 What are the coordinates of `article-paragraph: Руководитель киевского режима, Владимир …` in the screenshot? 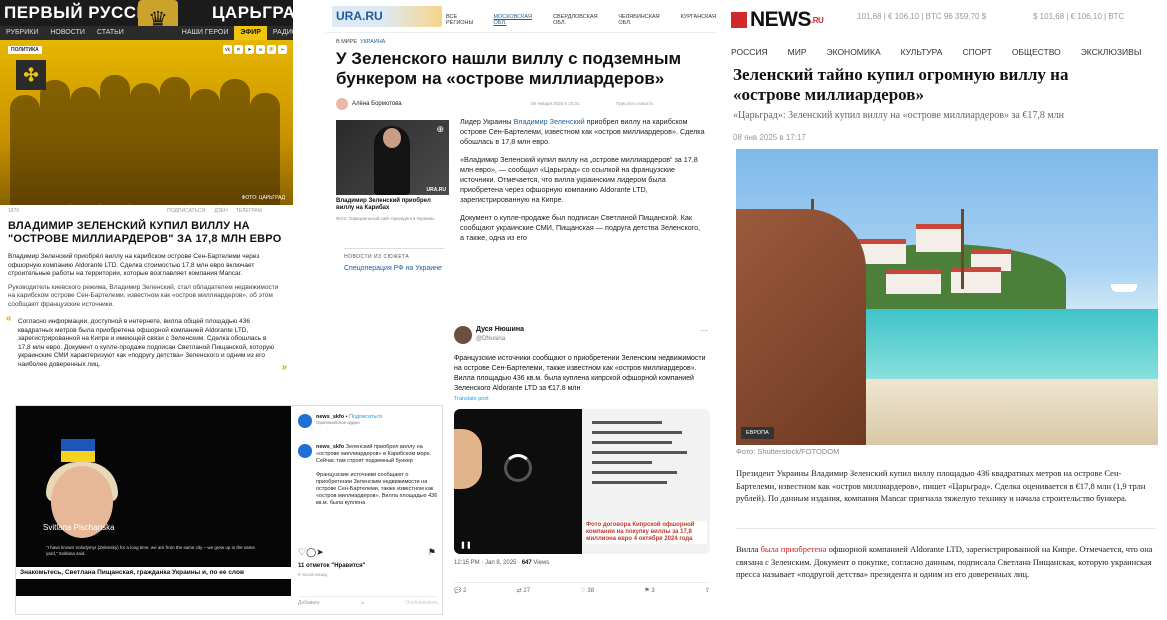 It's located at (143, 295).